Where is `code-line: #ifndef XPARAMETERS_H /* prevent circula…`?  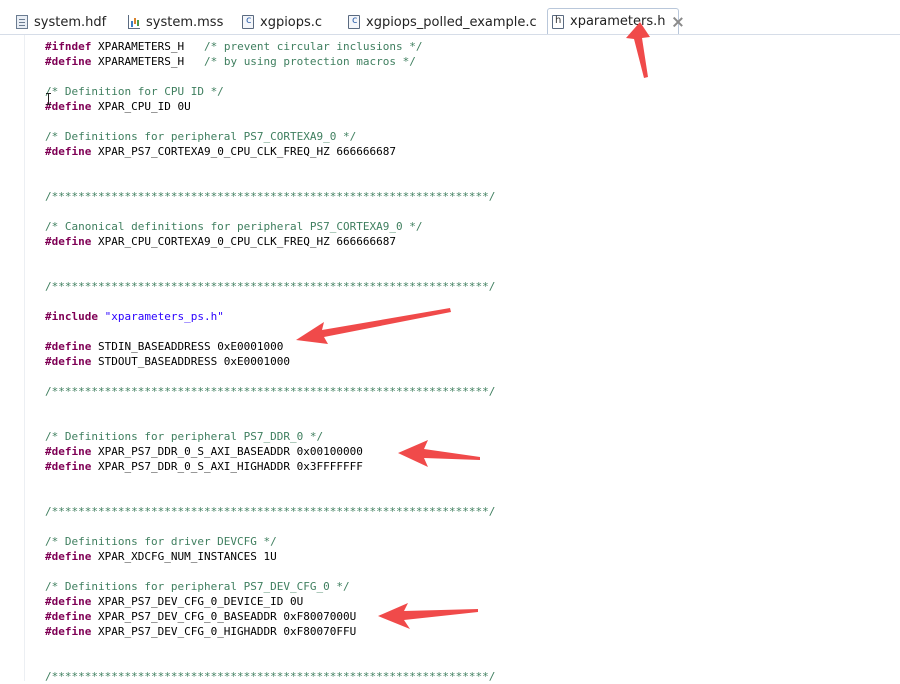
code-line: #ifndef XPARAMETERS_H /* prevent circula… is located at coordinates (234, 46).